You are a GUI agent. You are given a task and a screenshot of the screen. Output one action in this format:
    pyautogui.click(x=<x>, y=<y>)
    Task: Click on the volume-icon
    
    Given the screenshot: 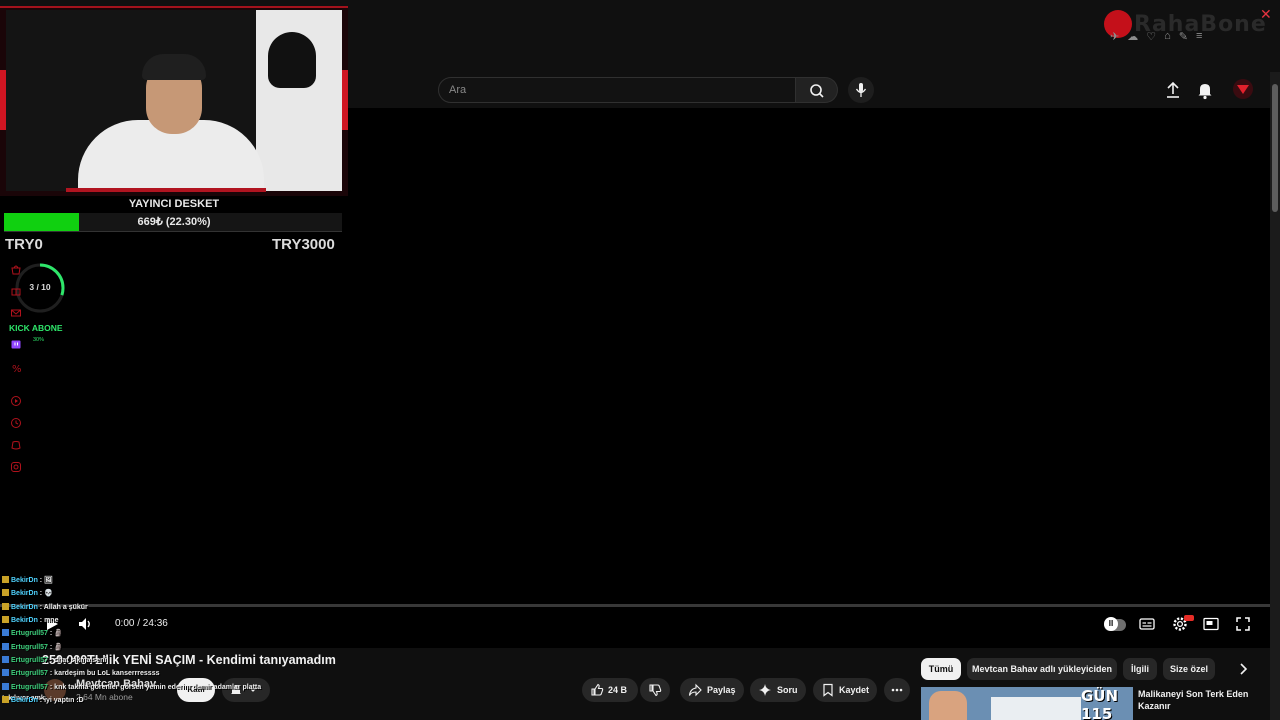 What is the action you would take?
    pyautogui.click(x=84, y=624)
    